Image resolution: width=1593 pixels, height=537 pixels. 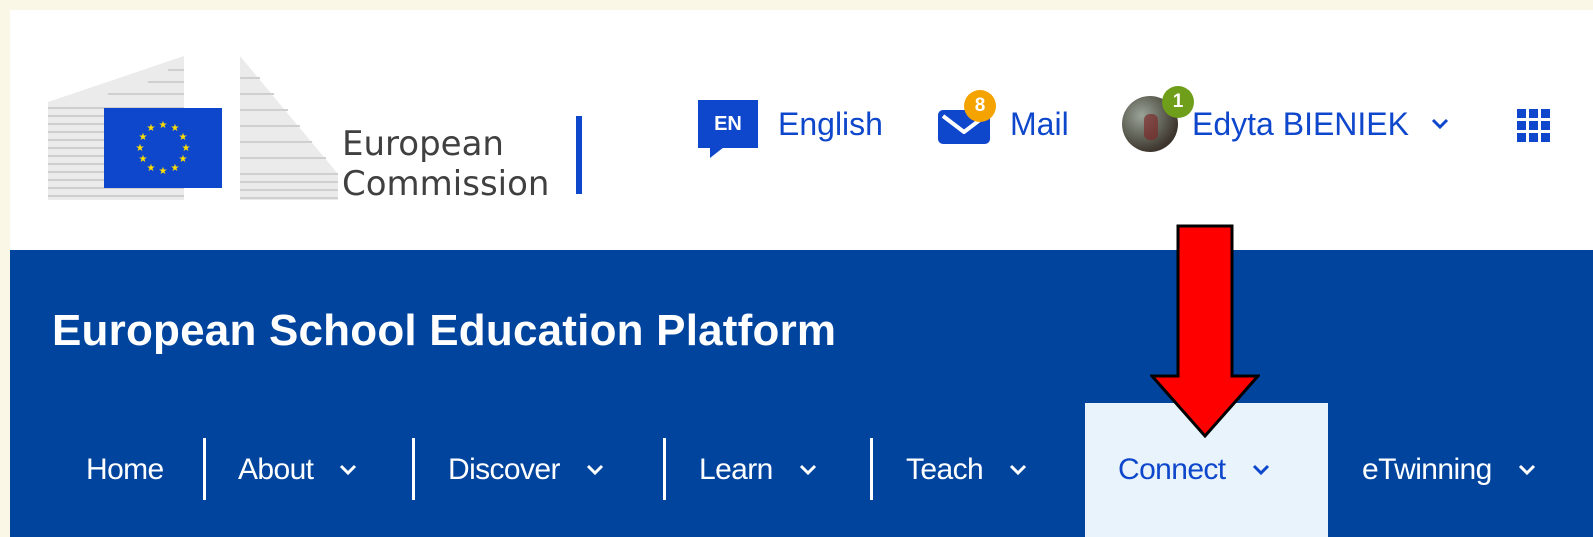 I want to click on nav-item-label: Home, so click(x=125, y=469).